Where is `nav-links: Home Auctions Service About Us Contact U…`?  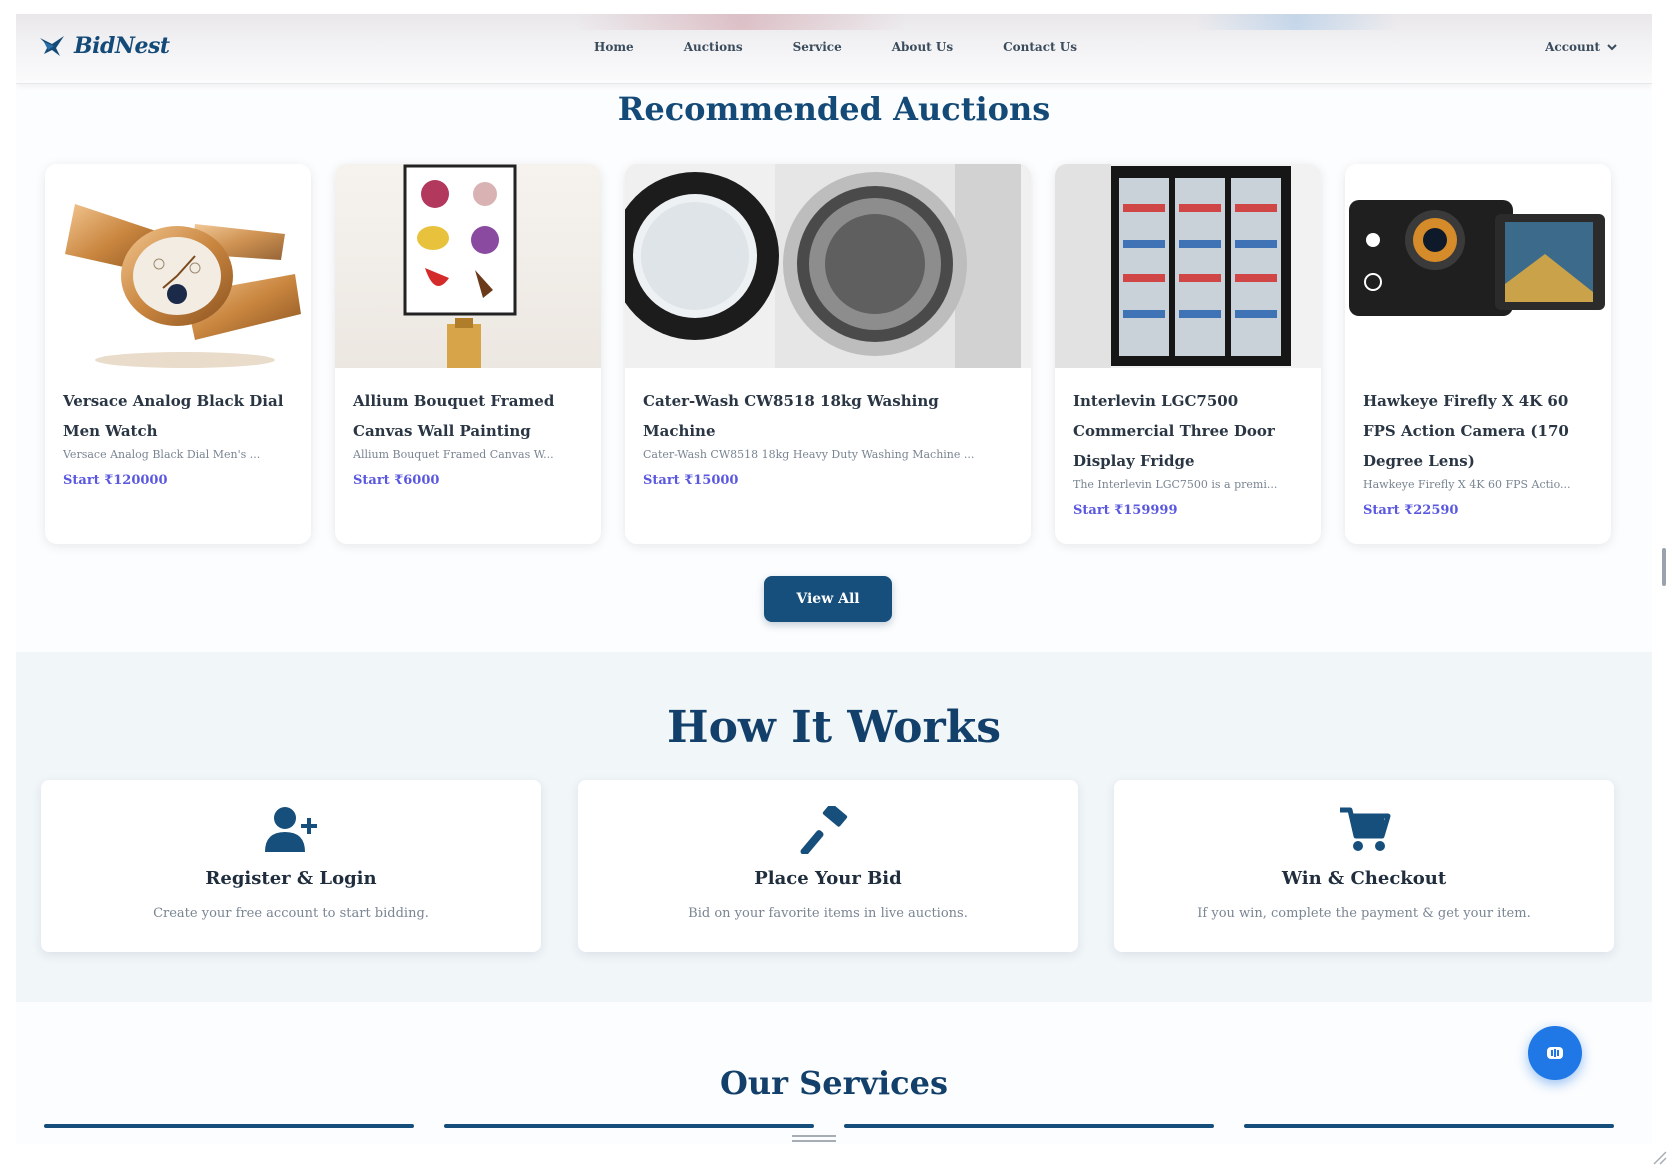
nav-links: Home Auctions Service About Us Contact U… is located at coordinates (860, 47).